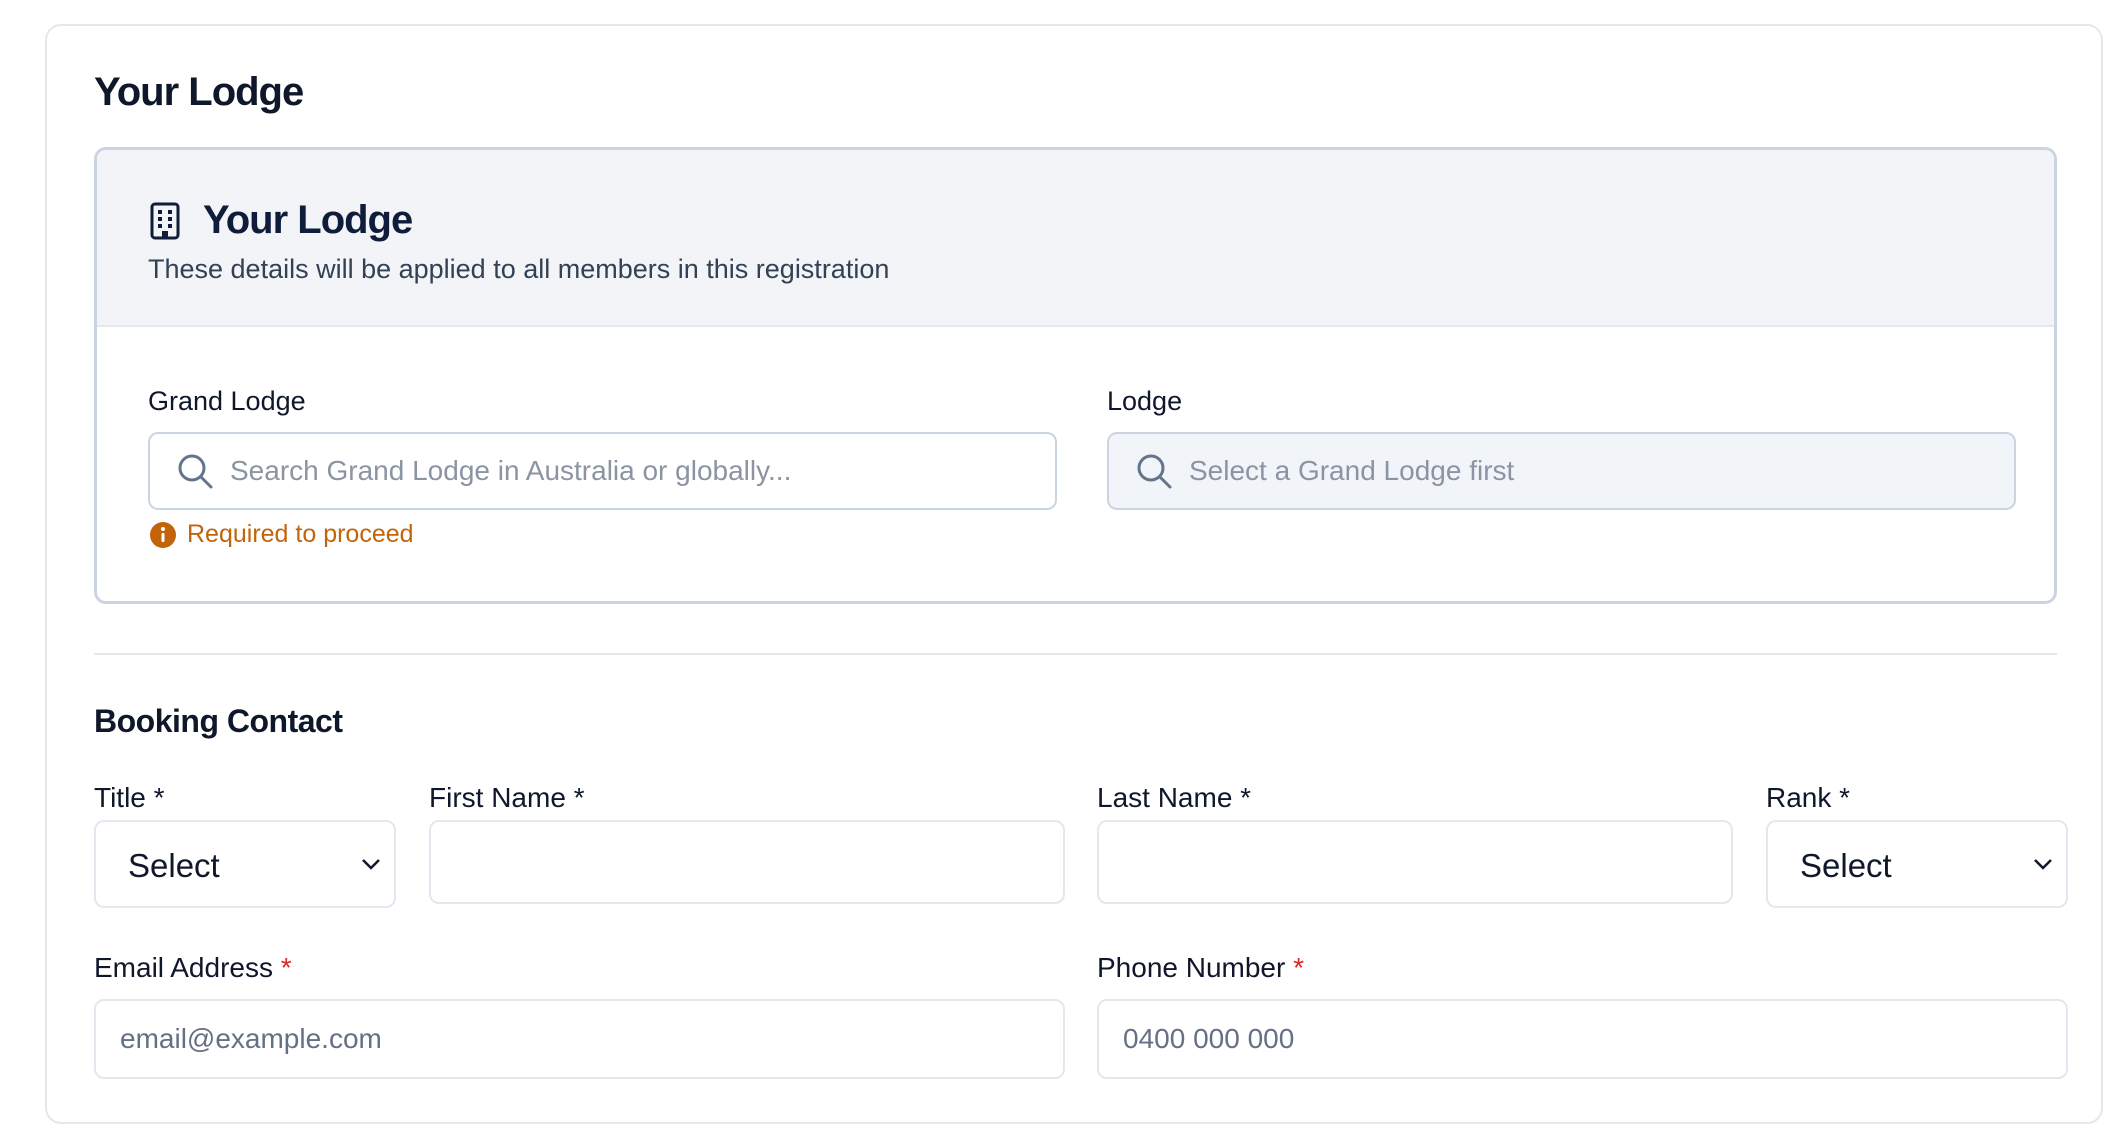 This screenshot has width=2116, height=1136. Describe the element at coordinates (218, 721) in the screenshot. I see `booking-contact-title: Booking Contact` at that location.